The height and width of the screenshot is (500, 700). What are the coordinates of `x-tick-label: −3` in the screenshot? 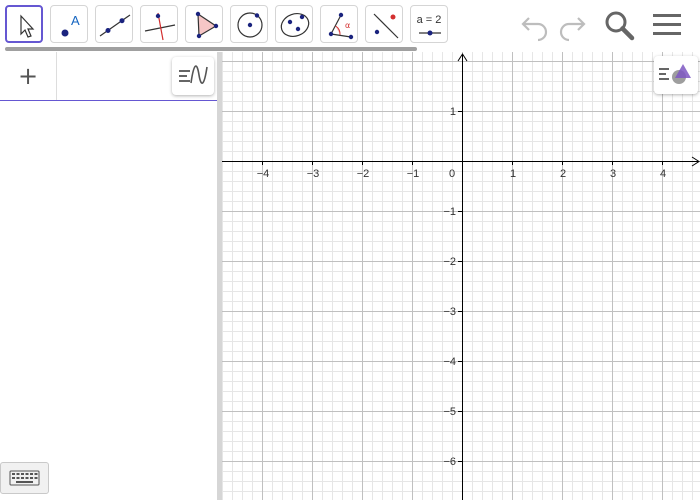 It's located at (313, 174).